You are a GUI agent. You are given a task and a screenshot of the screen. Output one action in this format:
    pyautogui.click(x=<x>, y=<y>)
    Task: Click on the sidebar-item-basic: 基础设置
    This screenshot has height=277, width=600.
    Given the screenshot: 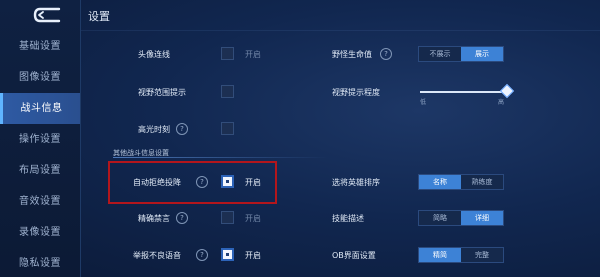 What is the action you would take?
    pyautogui.click(x=40, y=46)
    